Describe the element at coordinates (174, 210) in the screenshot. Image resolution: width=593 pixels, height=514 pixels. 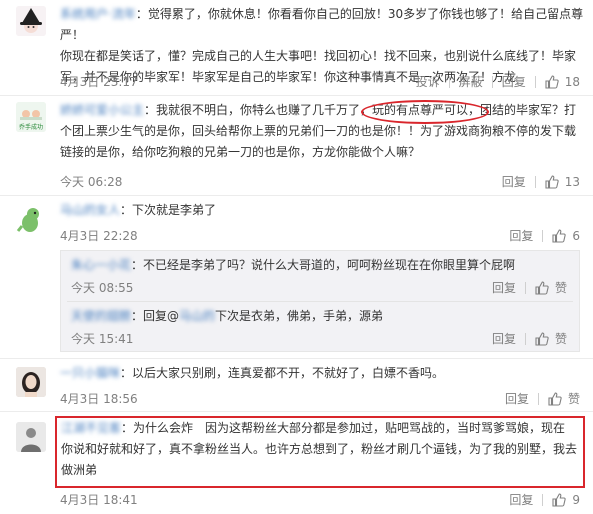
I see `comment-text: 下次就是李弟了` at that location.